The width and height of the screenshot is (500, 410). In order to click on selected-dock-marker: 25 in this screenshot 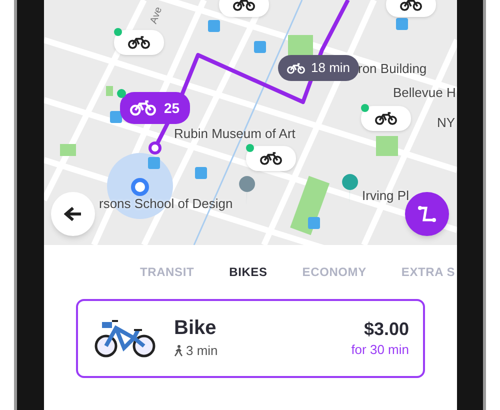, I will do `click(155, 108)`.